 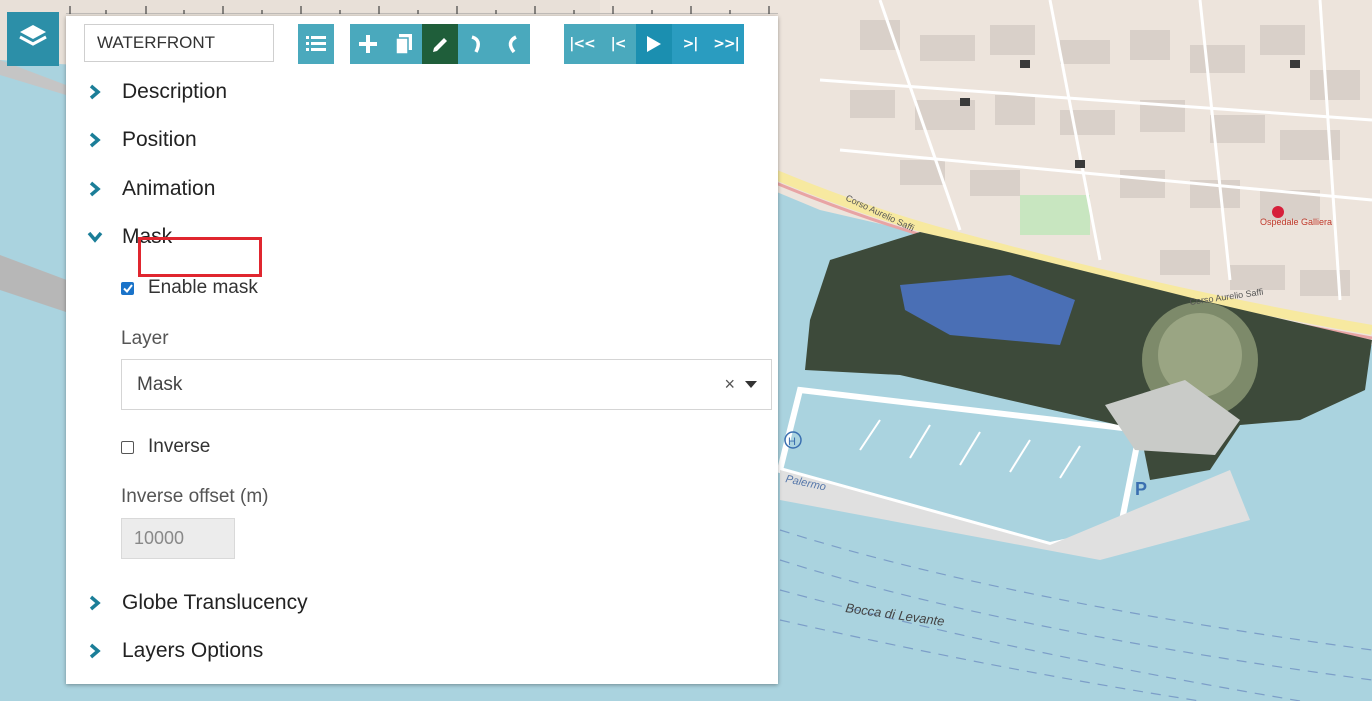 I want to click on layers-toggle-button, so click(x=33, y=39).